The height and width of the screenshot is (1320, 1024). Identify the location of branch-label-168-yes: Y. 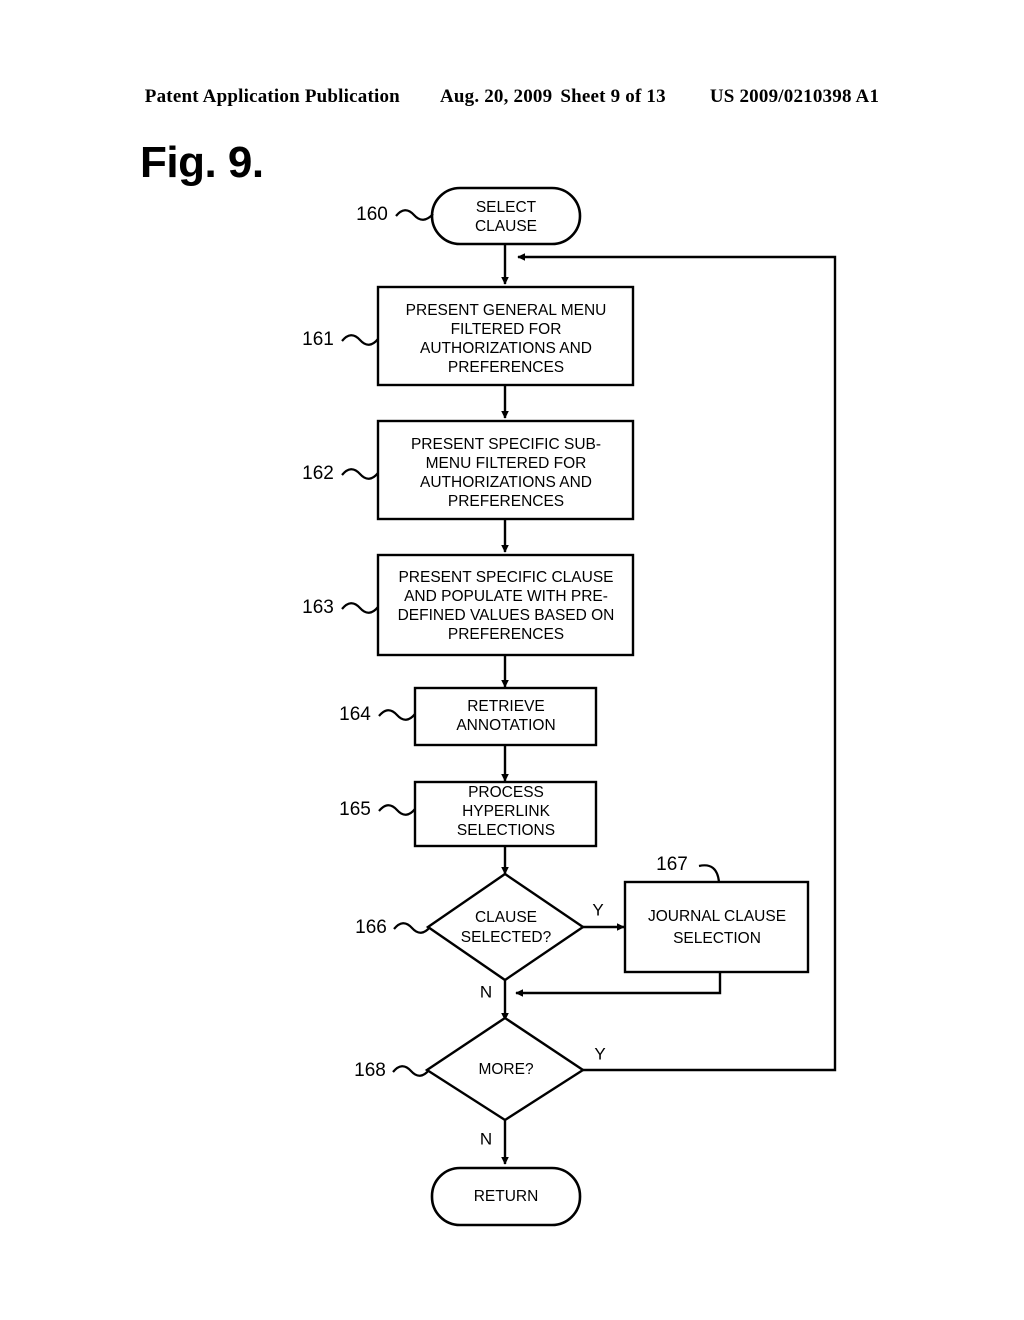
(599, 1053).